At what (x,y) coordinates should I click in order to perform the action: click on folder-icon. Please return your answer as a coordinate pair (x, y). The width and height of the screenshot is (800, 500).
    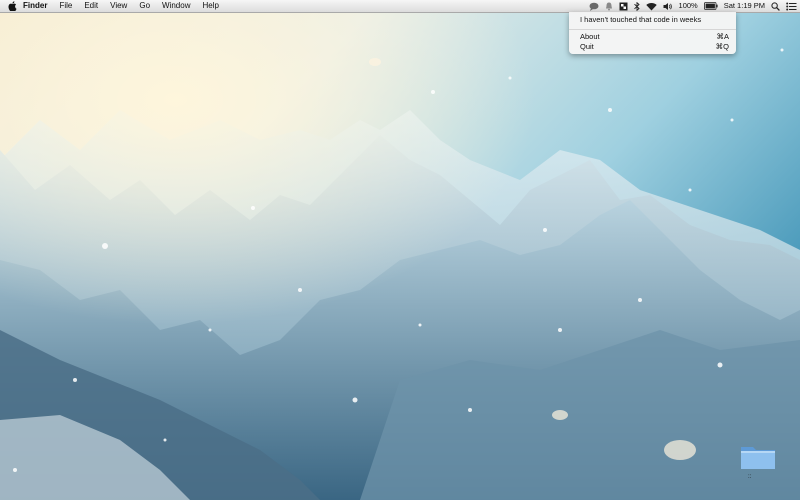
    Looking at the image, I should click on (758, 458).